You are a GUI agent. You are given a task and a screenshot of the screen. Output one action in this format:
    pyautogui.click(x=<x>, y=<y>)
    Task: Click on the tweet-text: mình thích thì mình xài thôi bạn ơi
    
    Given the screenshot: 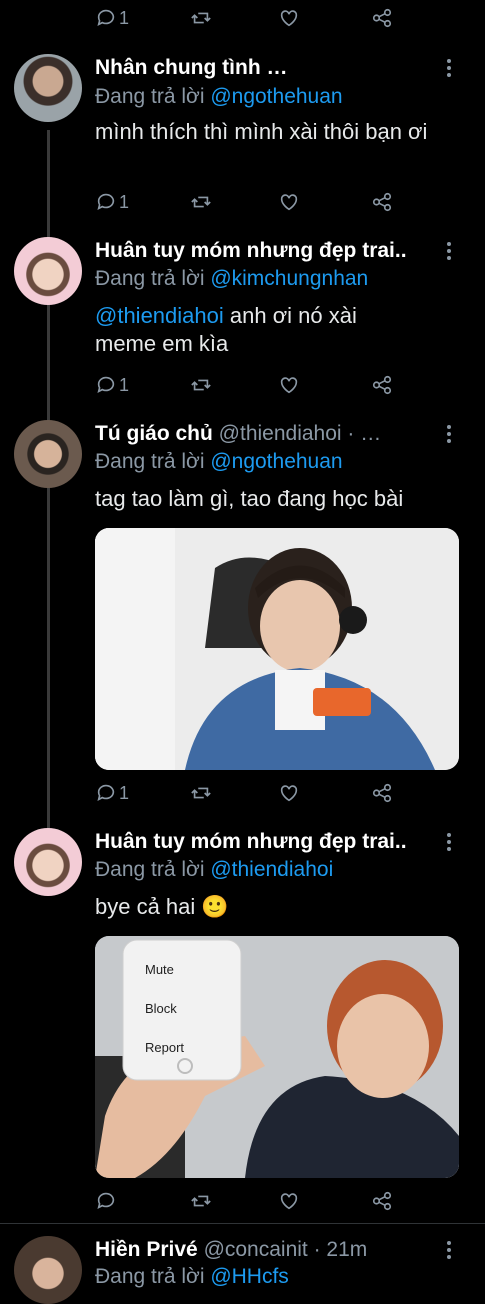 What is the action you would take?
    pyautogui.click(x=261, y=131)
    